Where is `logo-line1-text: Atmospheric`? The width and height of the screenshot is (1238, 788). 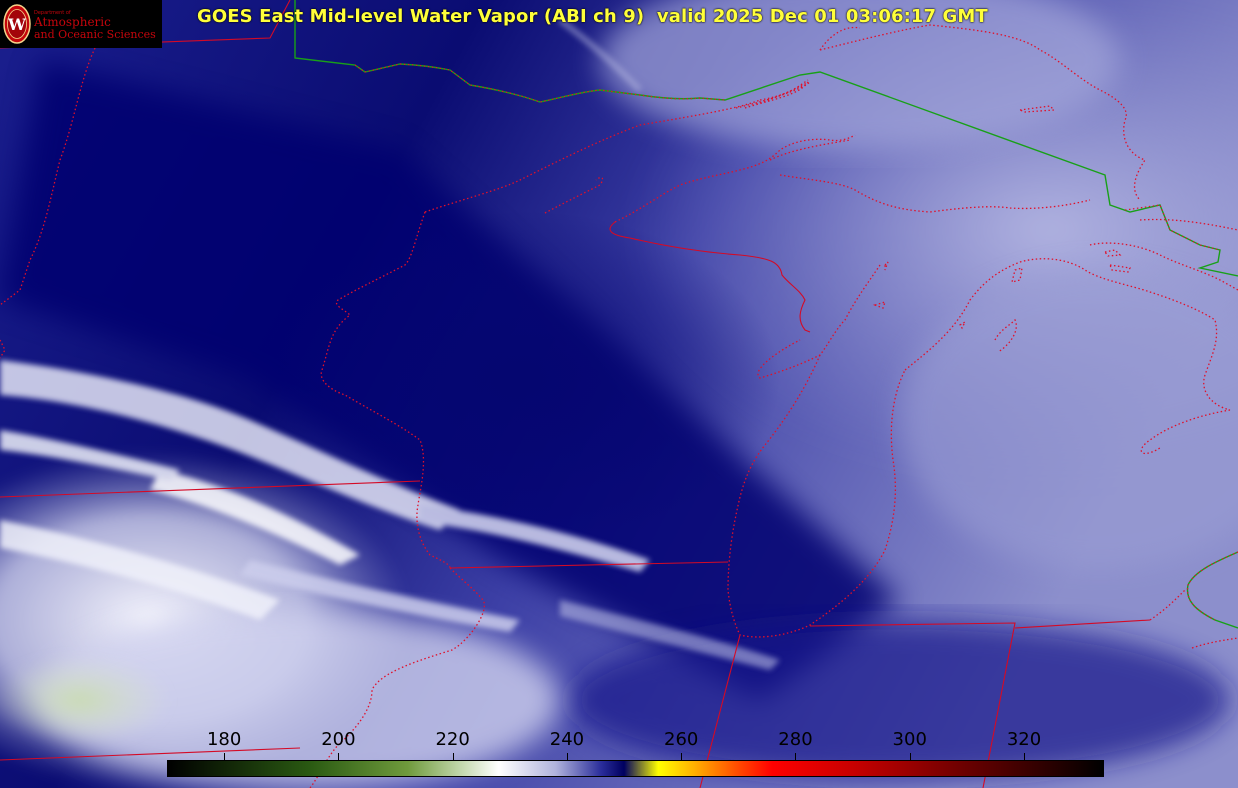
logo-line1-text: Atmospheric is located at coordinates (72, 22).